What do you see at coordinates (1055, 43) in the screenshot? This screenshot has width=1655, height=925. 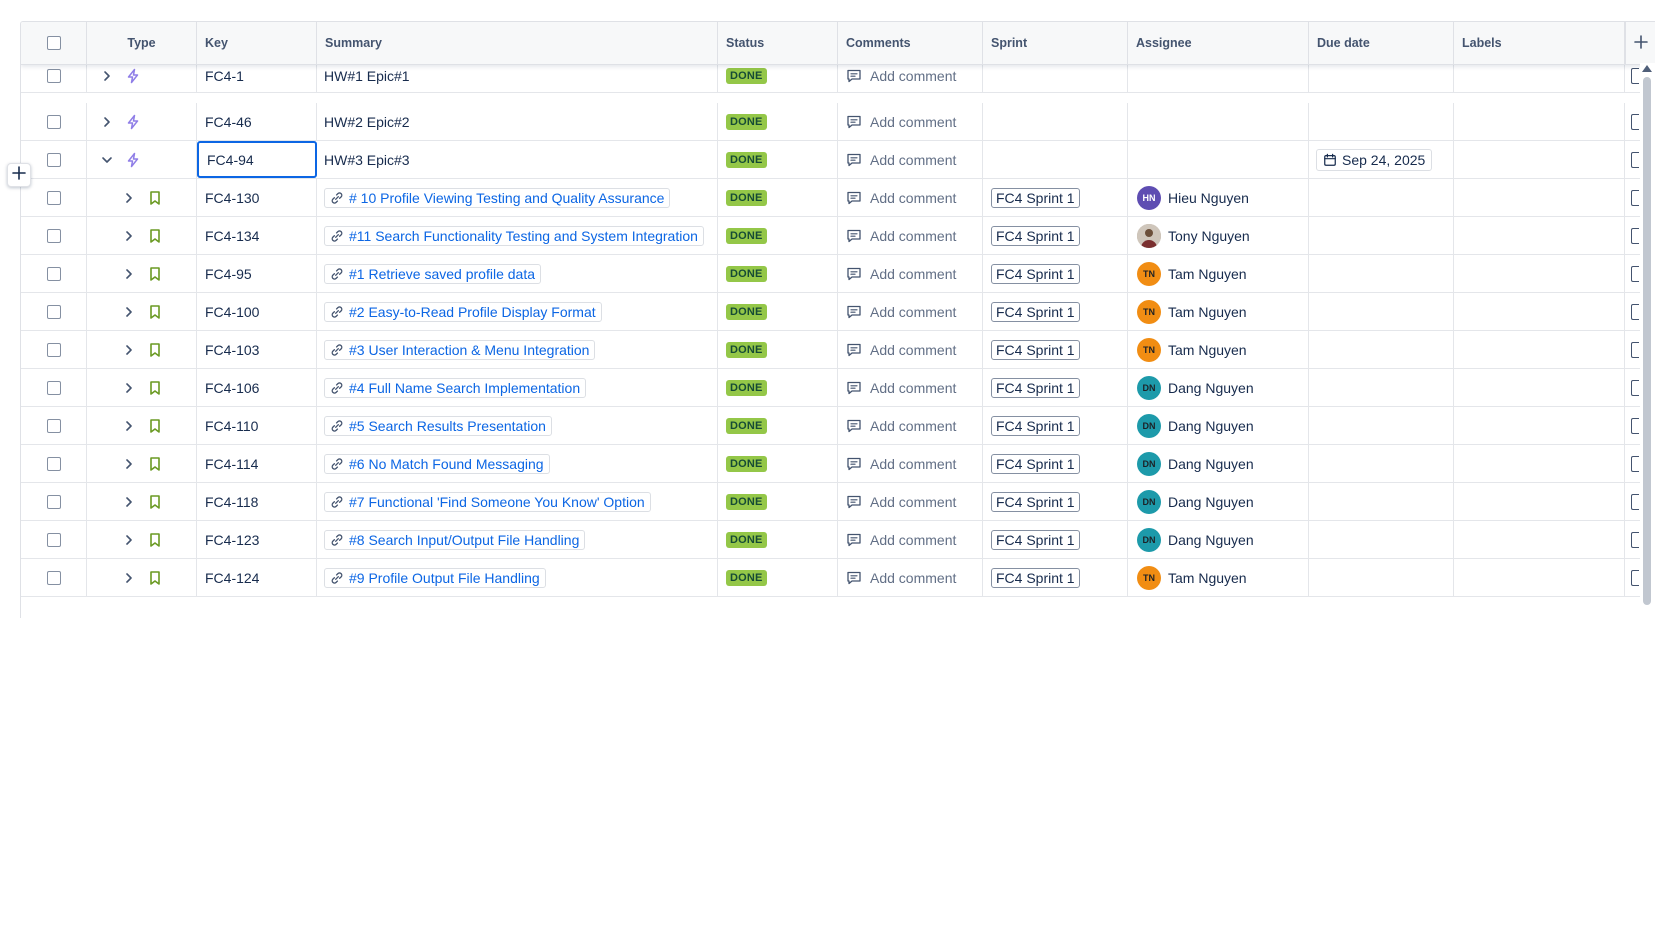 I see `column-header-sprint: Sprint` at bounding box center [1055, 43].